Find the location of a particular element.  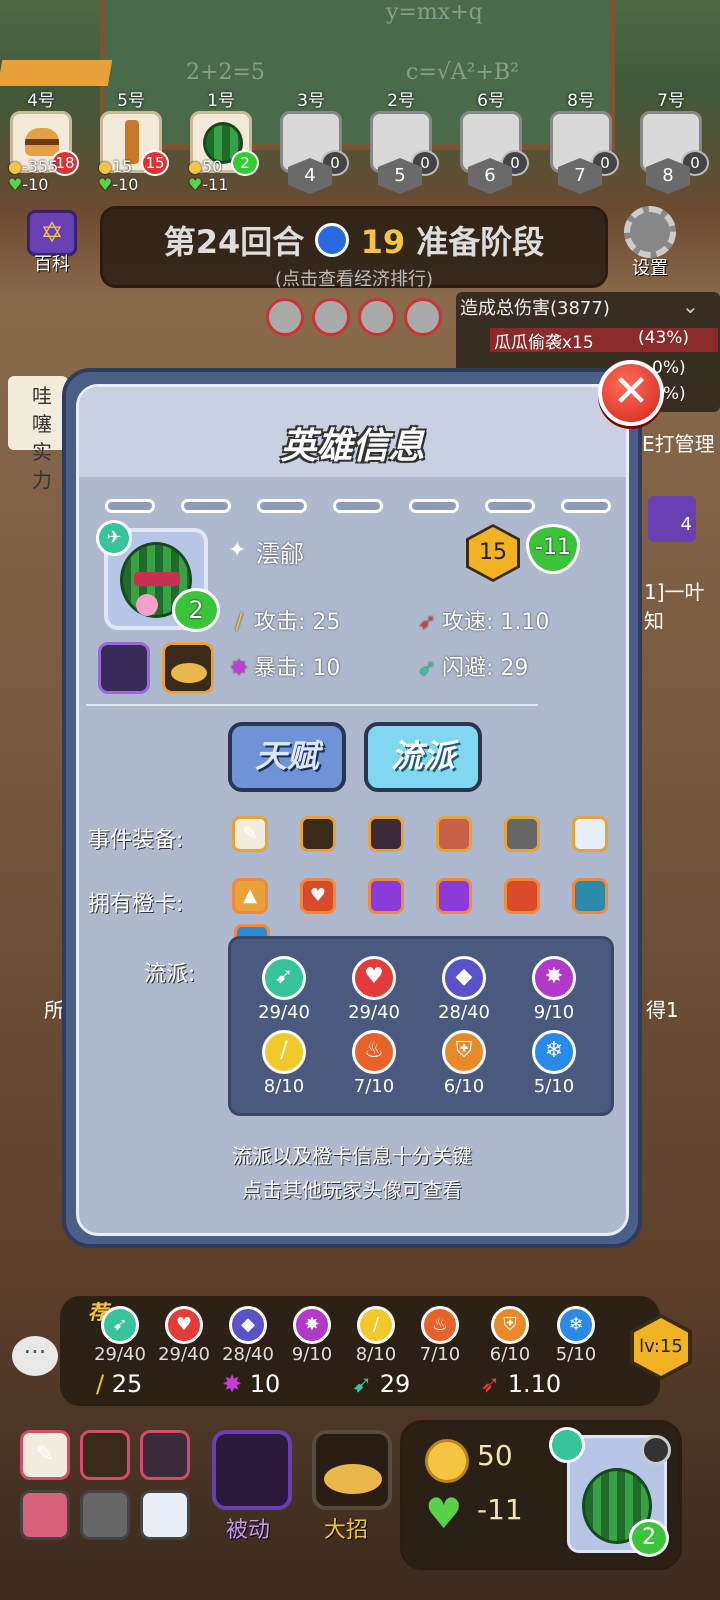

close-button: ✕ is located at coordinates (631, 393).